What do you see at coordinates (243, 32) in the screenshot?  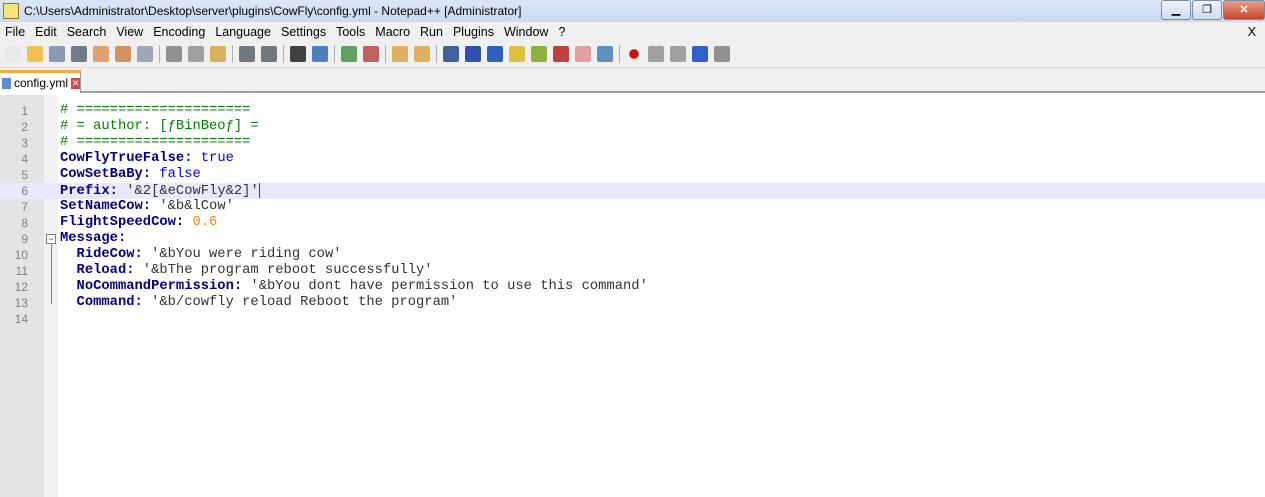 I see `menu-language: Language` at bounding box center [243, 32].